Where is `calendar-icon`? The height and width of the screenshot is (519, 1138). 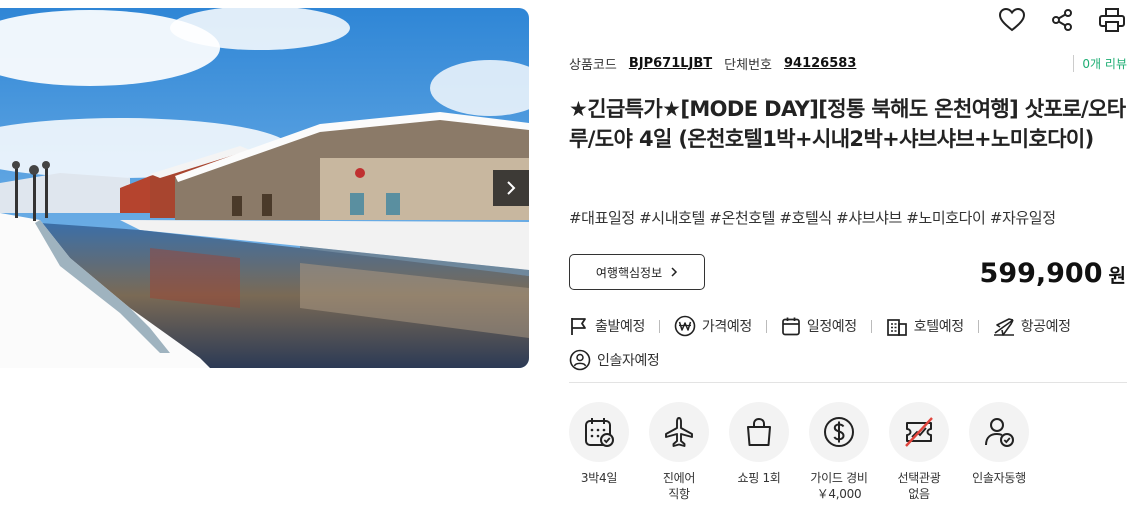 calendar-icon is located at coordinates (790, 326).